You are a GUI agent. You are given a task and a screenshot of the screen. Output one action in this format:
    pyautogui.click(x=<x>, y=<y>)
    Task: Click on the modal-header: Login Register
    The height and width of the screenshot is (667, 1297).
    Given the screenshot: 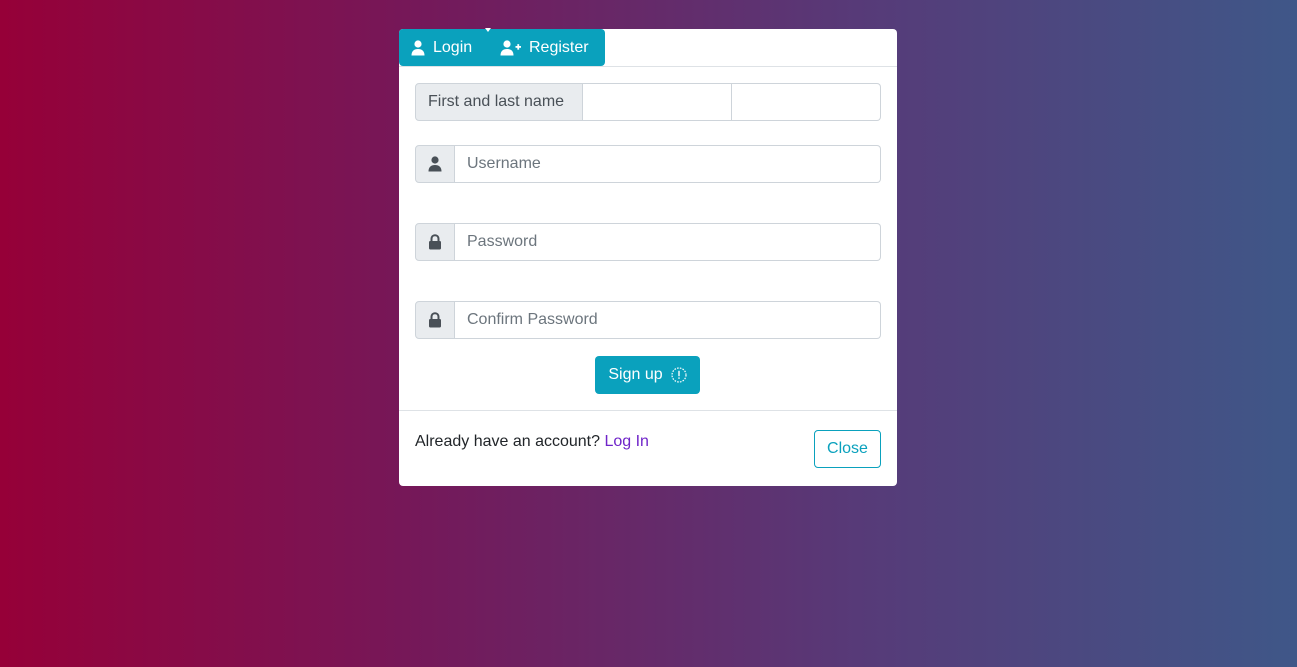 What is the action you would take?
    pyautogui.click(x=648, y=47)
    